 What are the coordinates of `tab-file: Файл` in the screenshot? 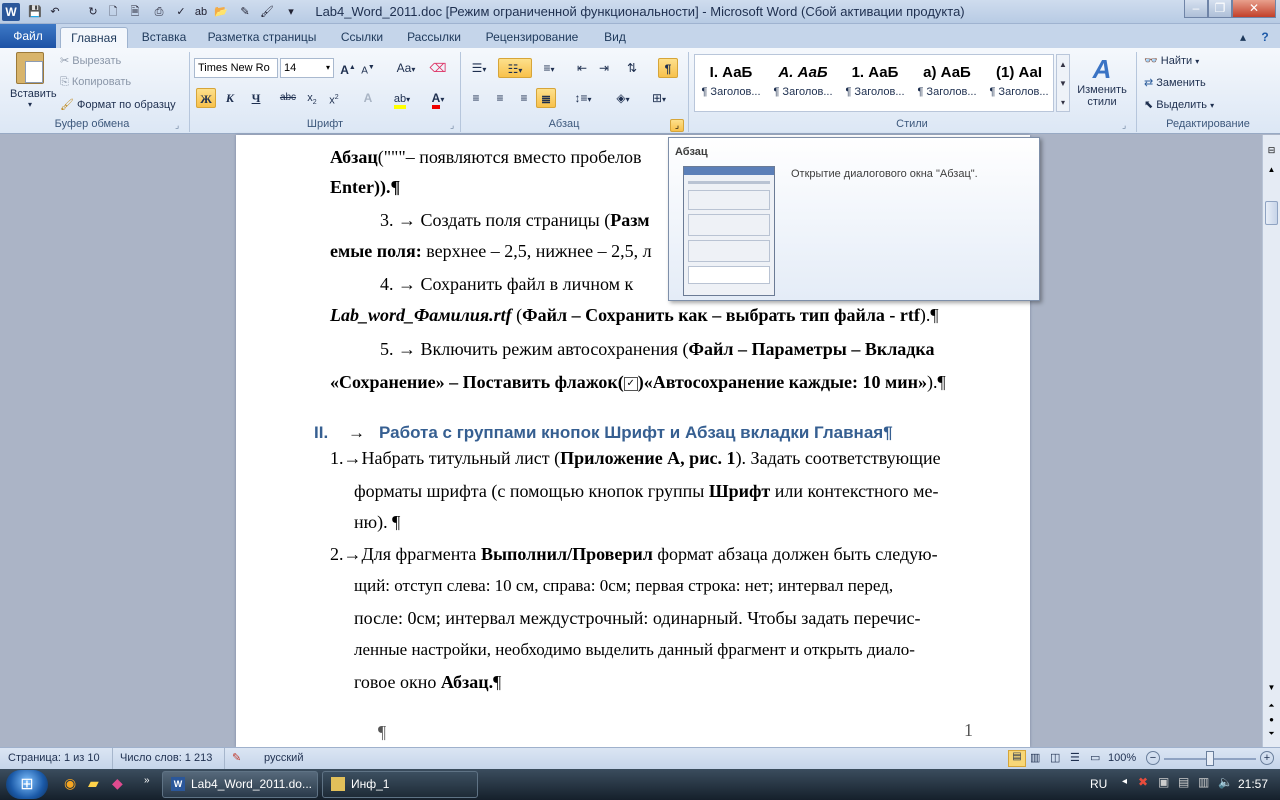 It's located at (28, 36).